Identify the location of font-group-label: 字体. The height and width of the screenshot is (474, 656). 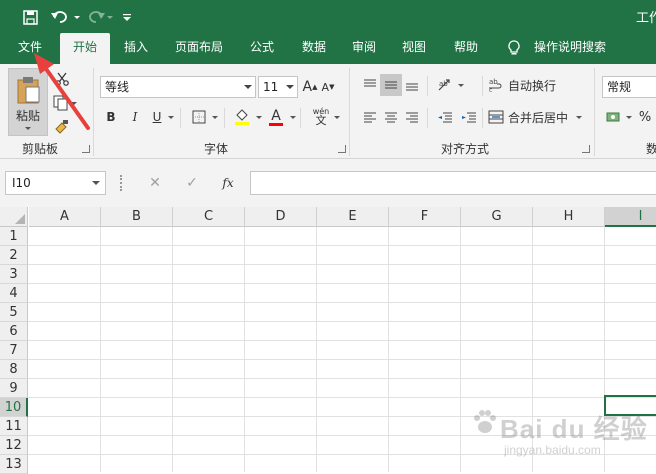
(215, 149).